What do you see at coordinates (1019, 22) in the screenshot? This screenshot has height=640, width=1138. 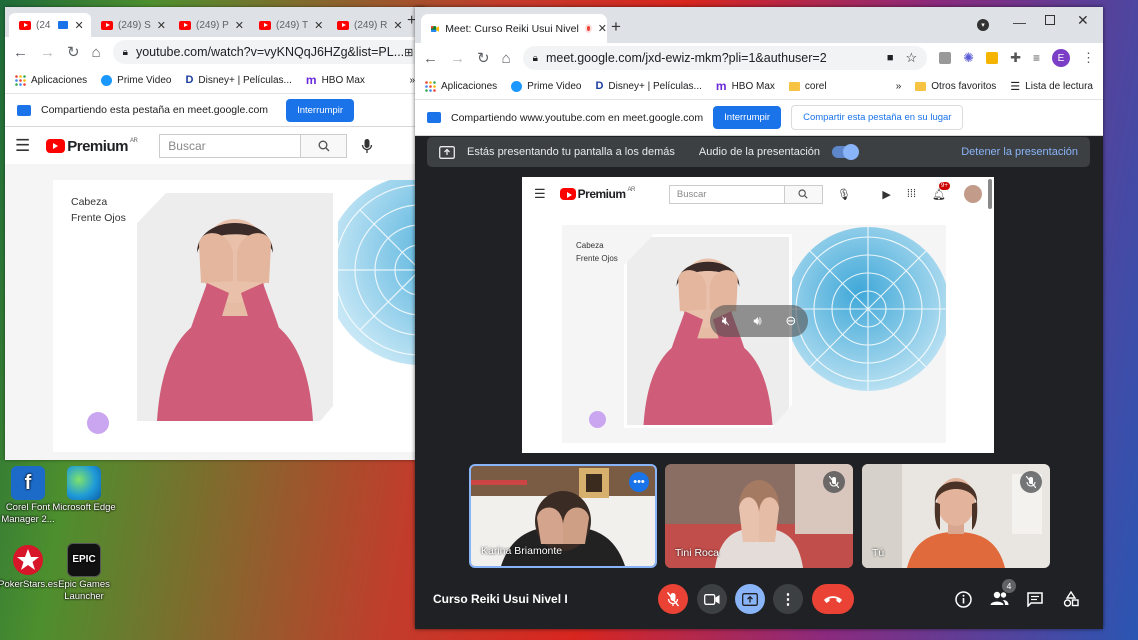 I see `minimize-icon: —` at bounding box center [1019, 22].